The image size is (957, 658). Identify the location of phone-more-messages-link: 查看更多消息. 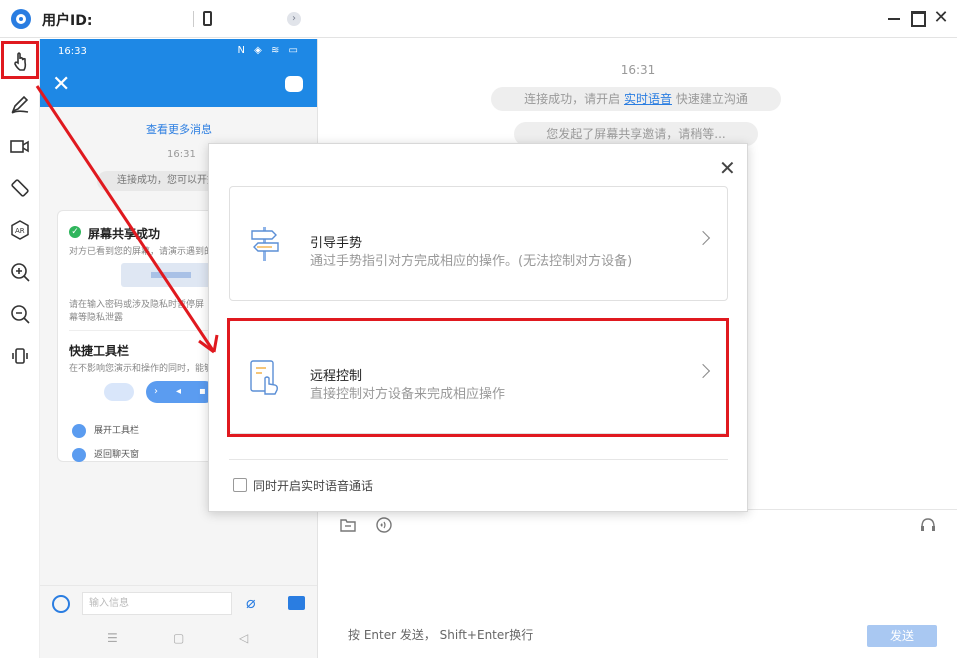
(179, 129).